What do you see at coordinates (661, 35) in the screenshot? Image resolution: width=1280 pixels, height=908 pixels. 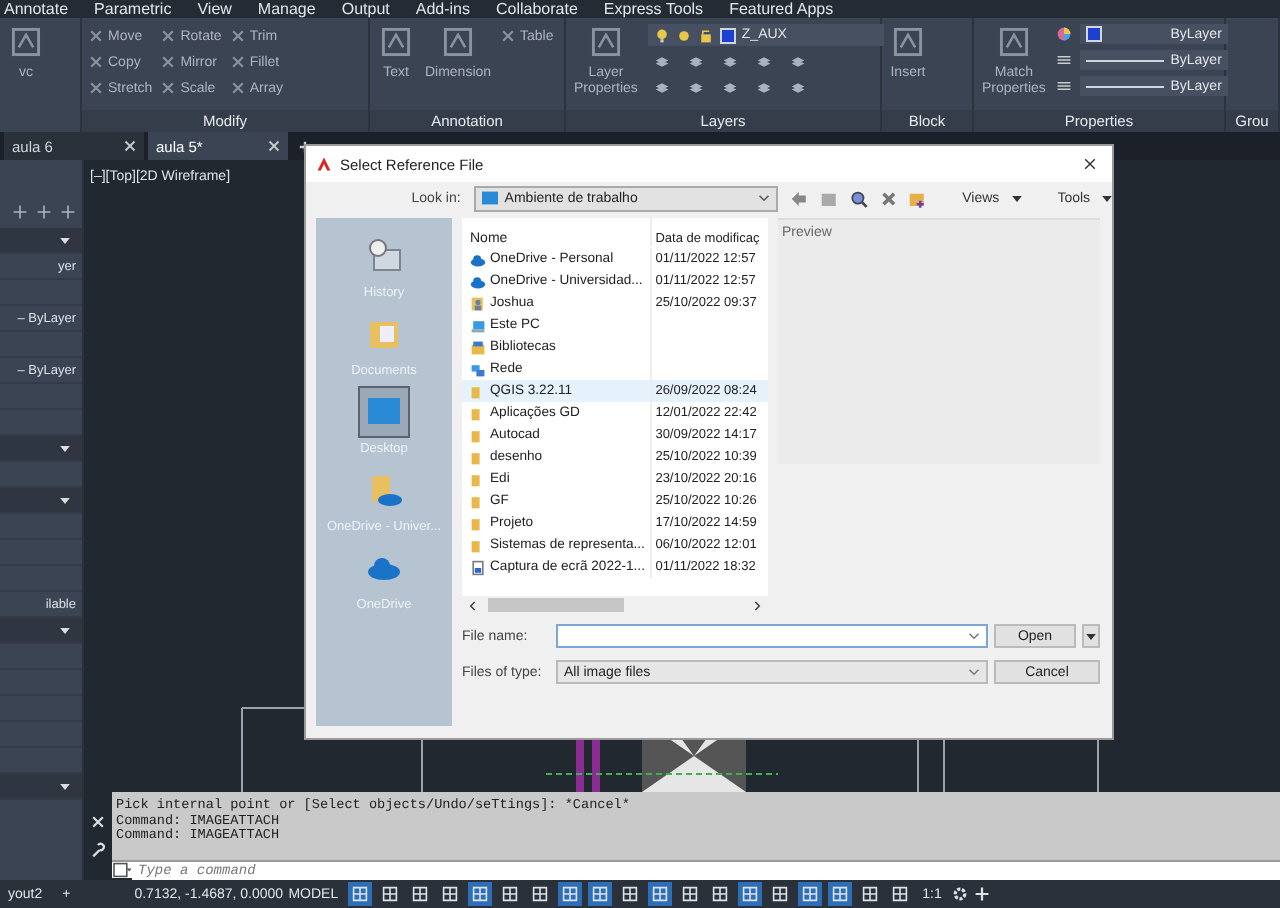 I see `lightbulb-icon` at bounding box center [661, 35].